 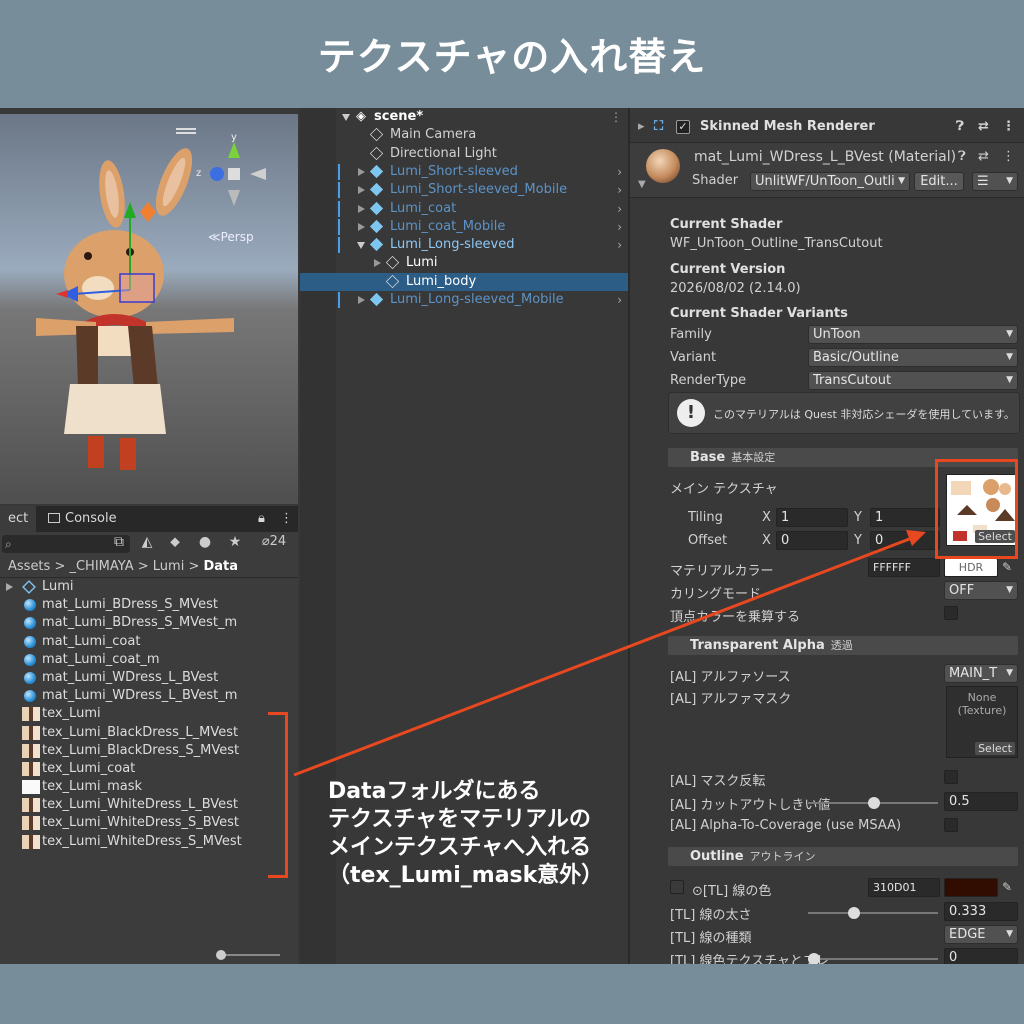 What do you see at coordinates (1008, 156) in the screenshot?
I see `material-menu-icon: ⋮` at bounding box center [1008, 156].